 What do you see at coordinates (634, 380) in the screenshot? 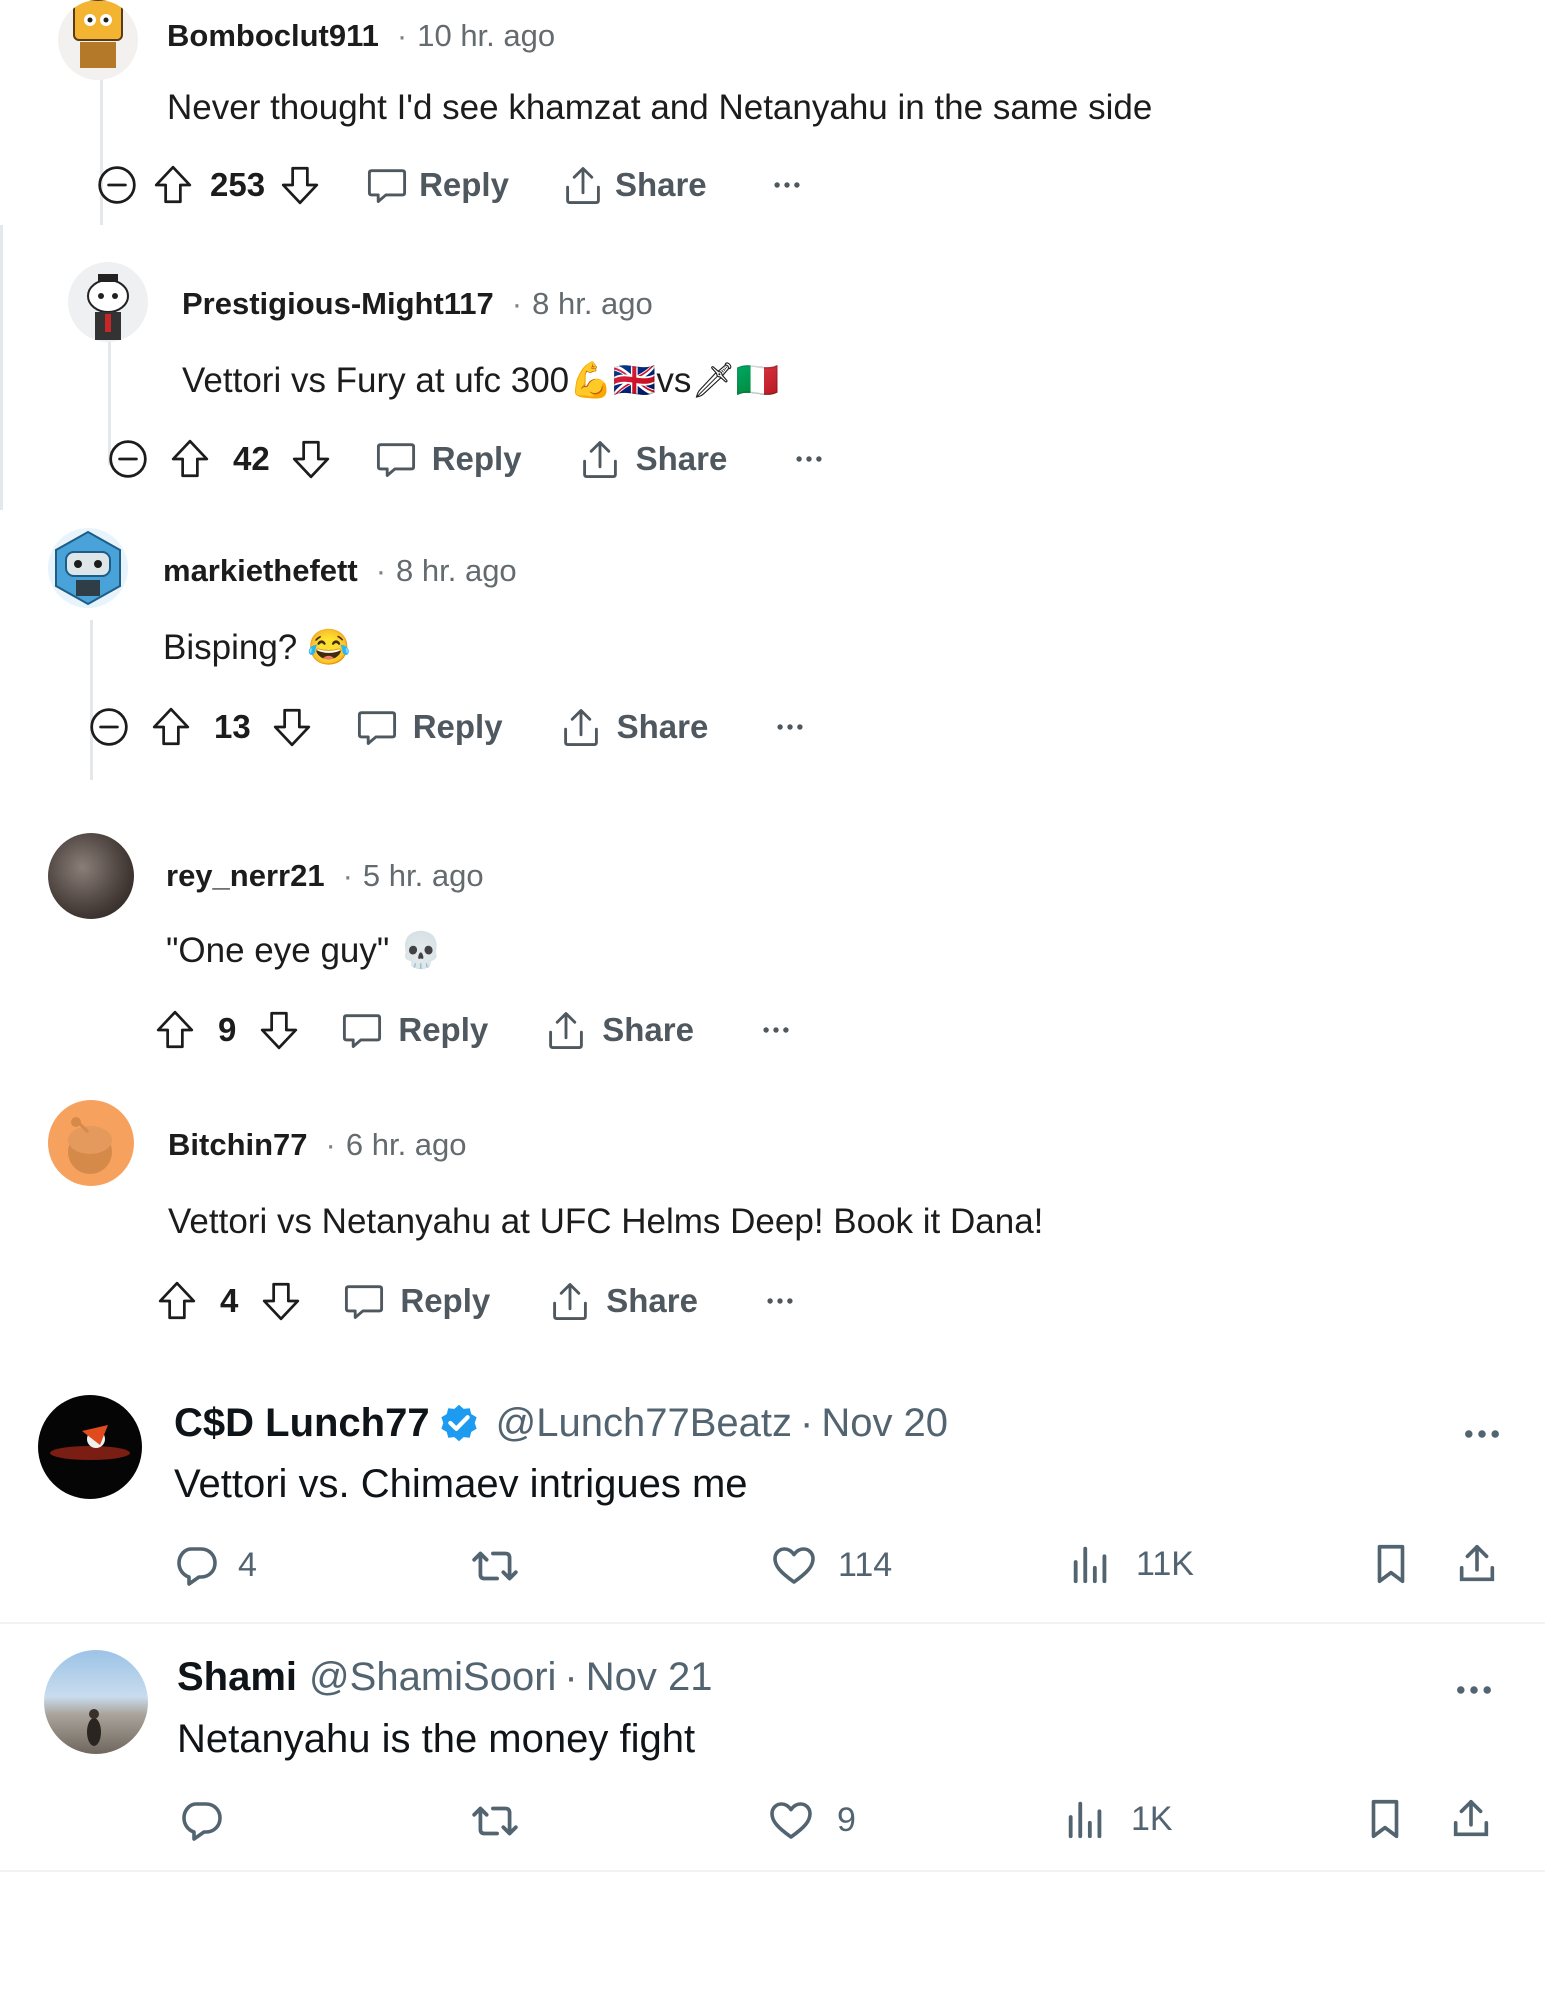
I see `uk-flag-emoji: 🇬🇧` at bounding box center [634, 380].